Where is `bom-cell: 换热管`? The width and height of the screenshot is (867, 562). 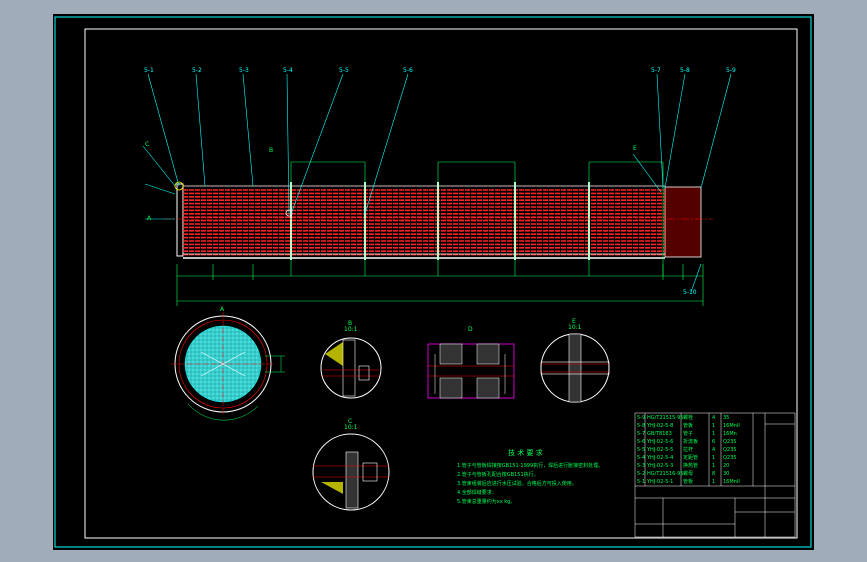 bom-cell: 换热管 is located at coordinates (691, 466).